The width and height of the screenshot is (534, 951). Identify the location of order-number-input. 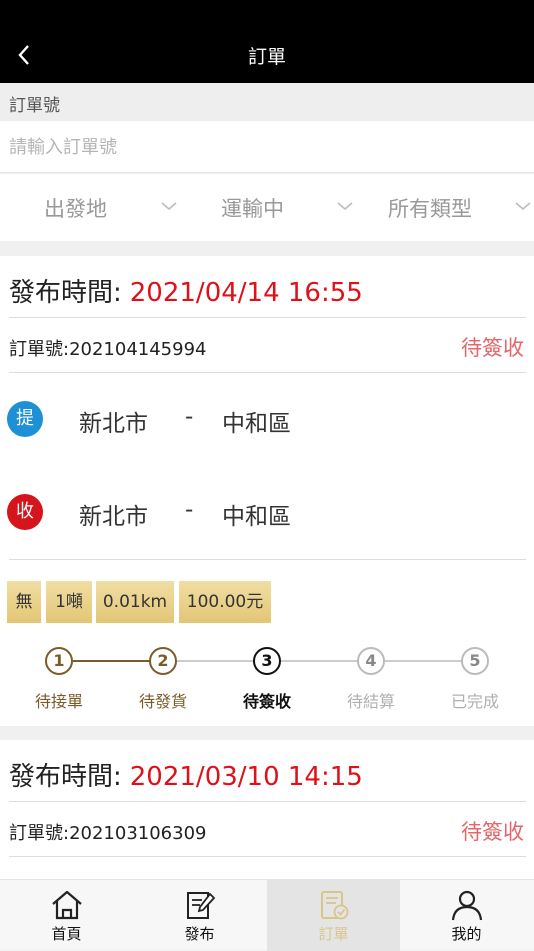
(267, 147).